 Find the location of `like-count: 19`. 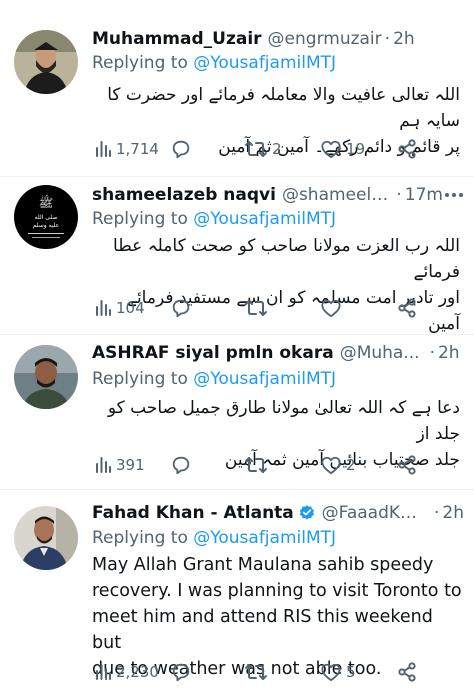

like-count: 19 is located at coordinates (356, 149).